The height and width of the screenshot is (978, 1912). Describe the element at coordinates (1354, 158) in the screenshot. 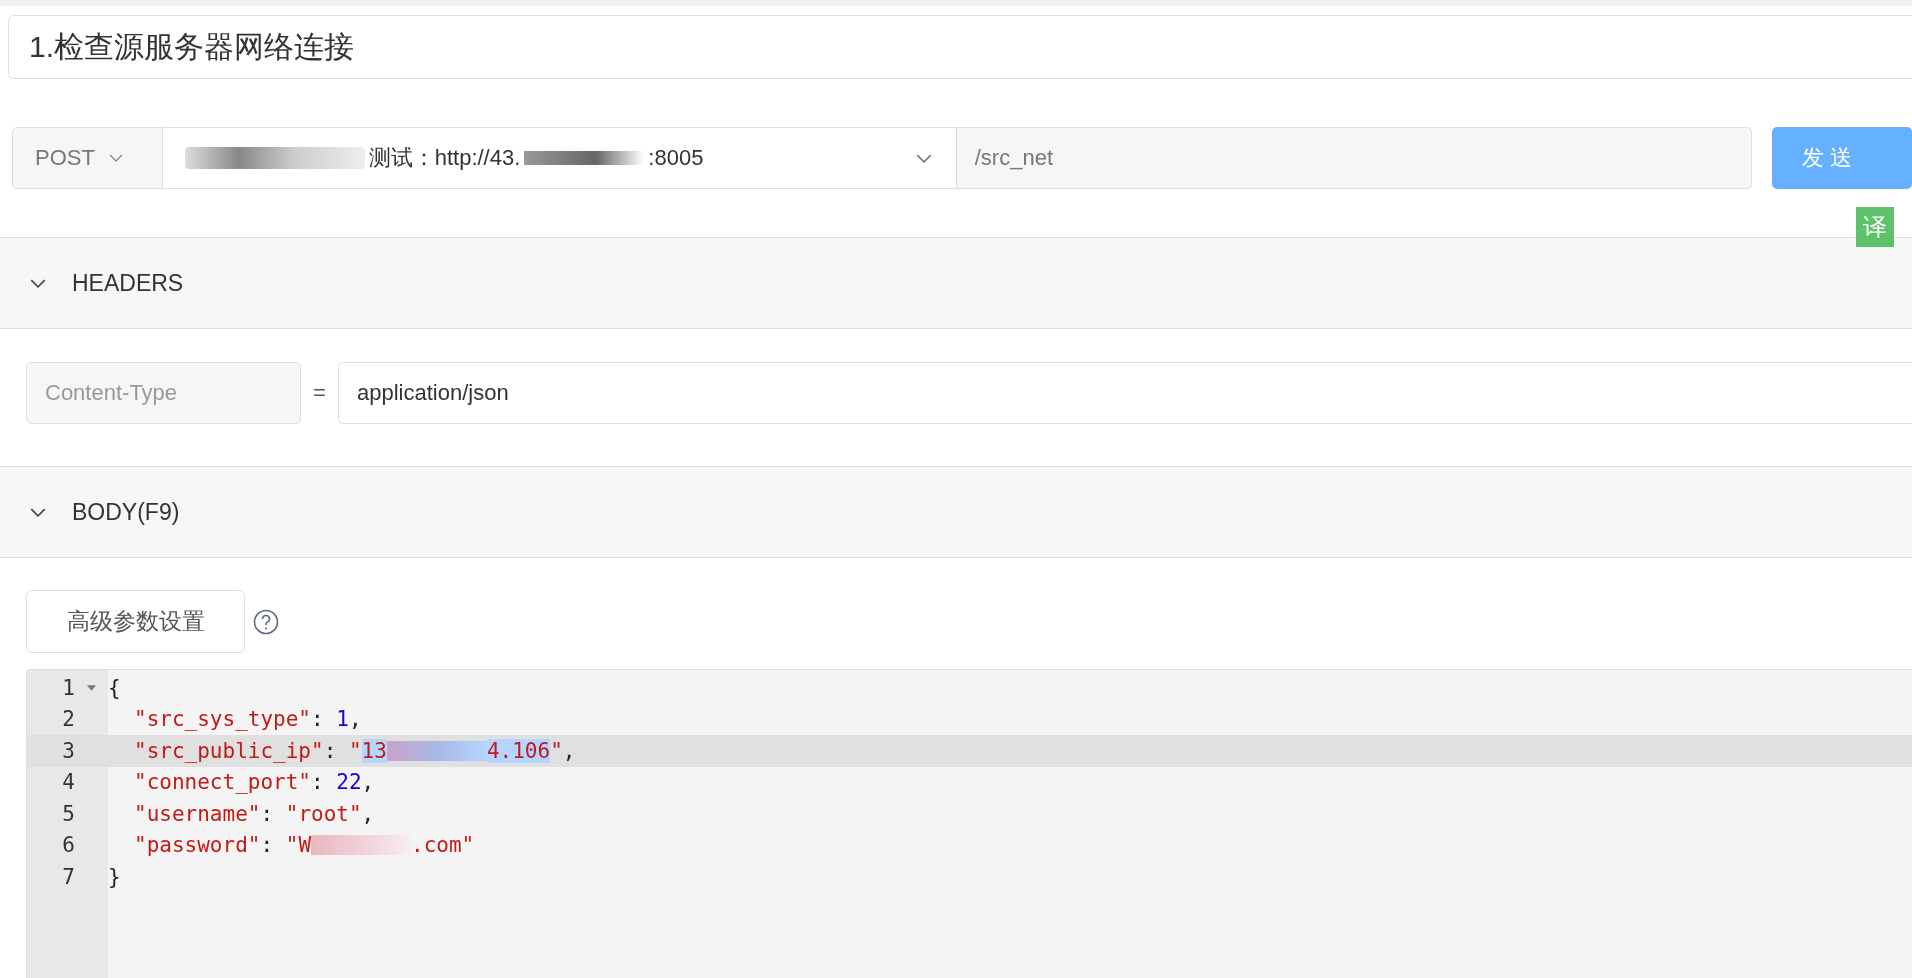

I see `path-field: /src_net` at that location.